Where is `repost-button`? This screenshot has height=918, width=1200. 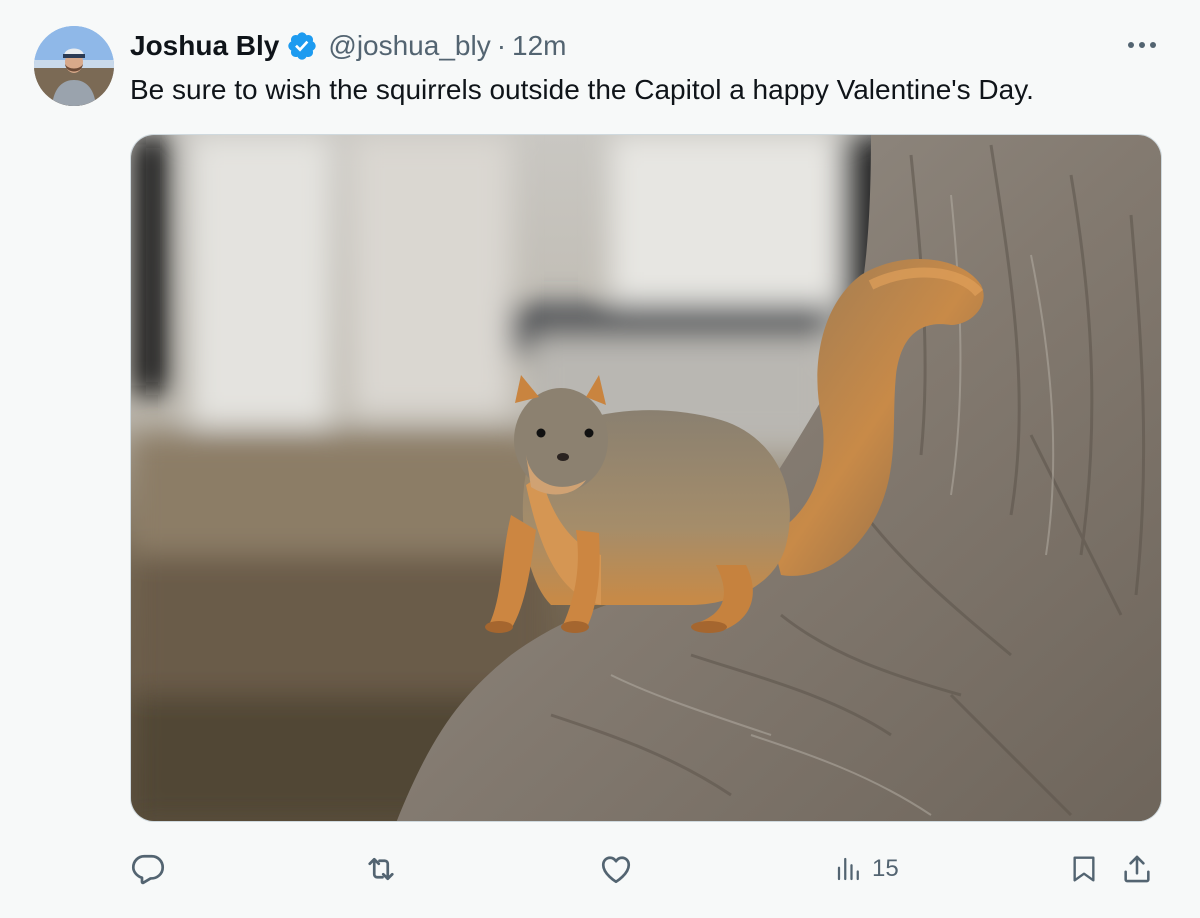
repost-button is located at coordinates (381, 869).